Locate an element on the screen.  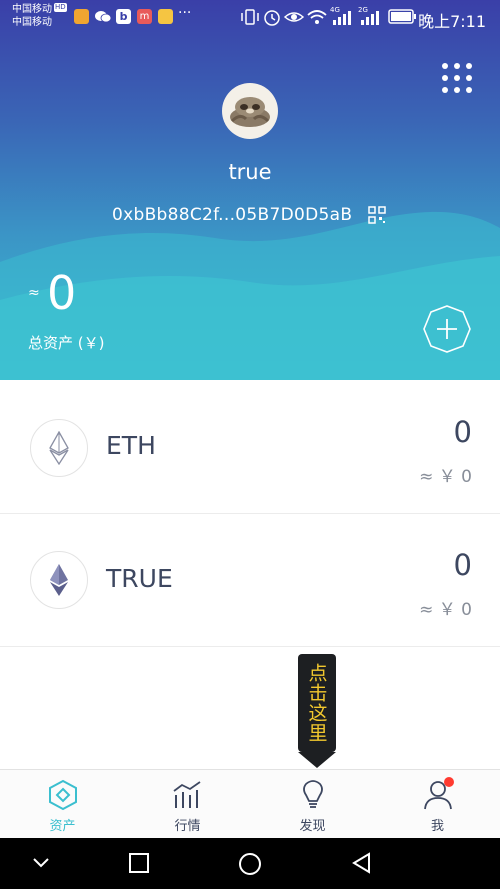
signal-2-icon is located at coordinates (370, 18).